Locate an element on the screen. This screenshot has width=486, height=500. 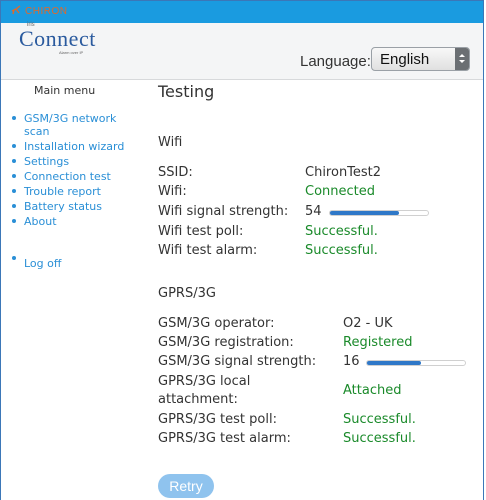
language-select: English is located at coordinates (420, 59).